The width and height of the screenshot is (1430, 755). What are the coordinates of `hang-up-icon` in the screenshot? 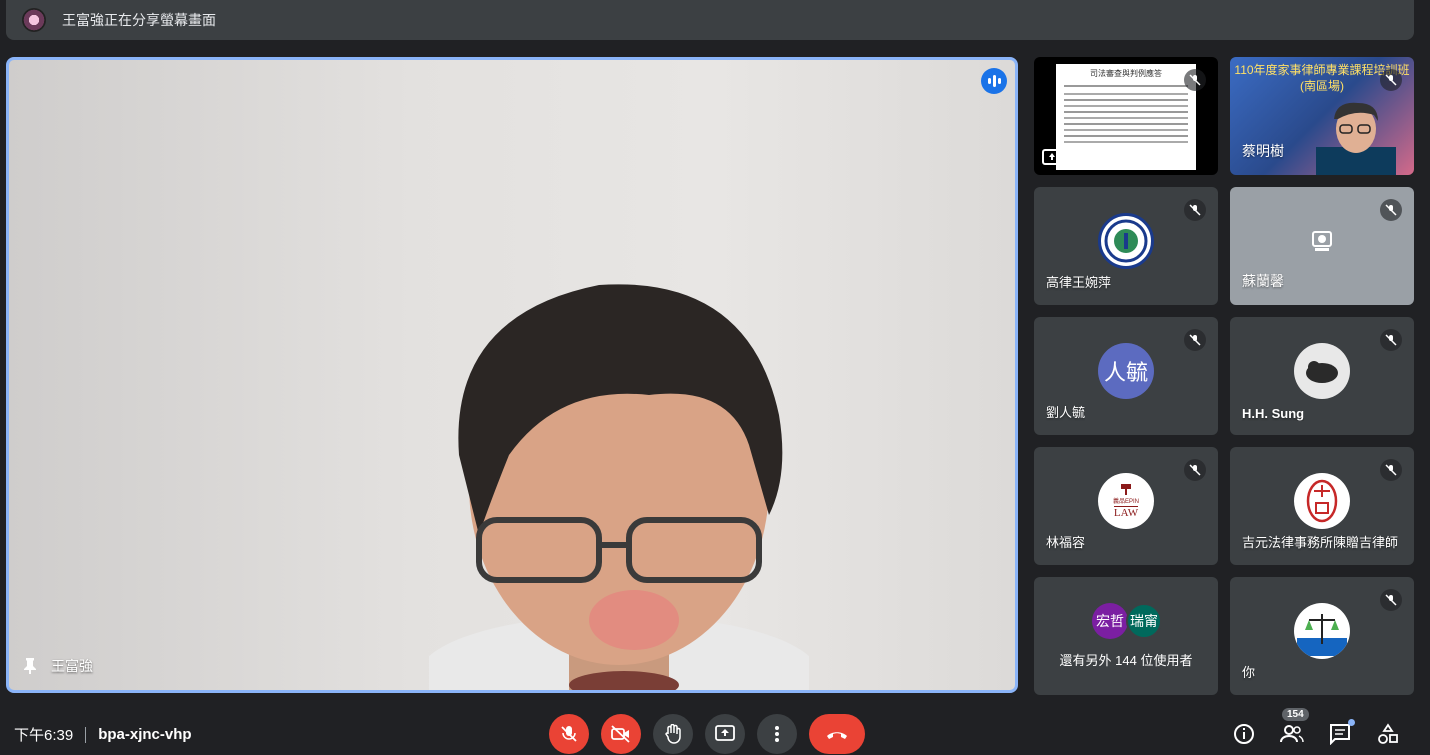 It's located at (837, 735).